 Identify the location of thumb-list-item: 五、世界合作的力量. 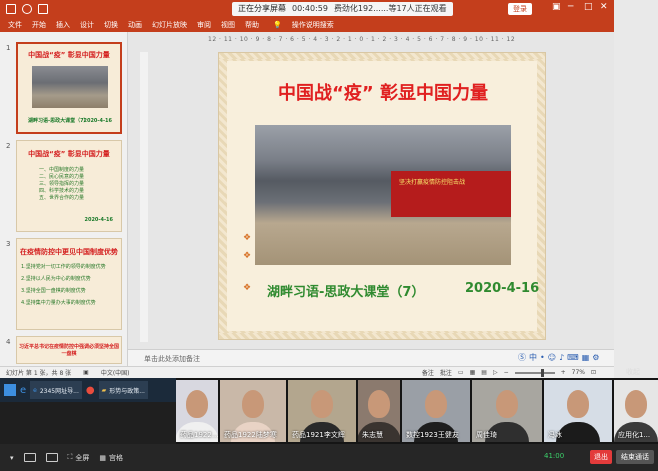
(62, 198).